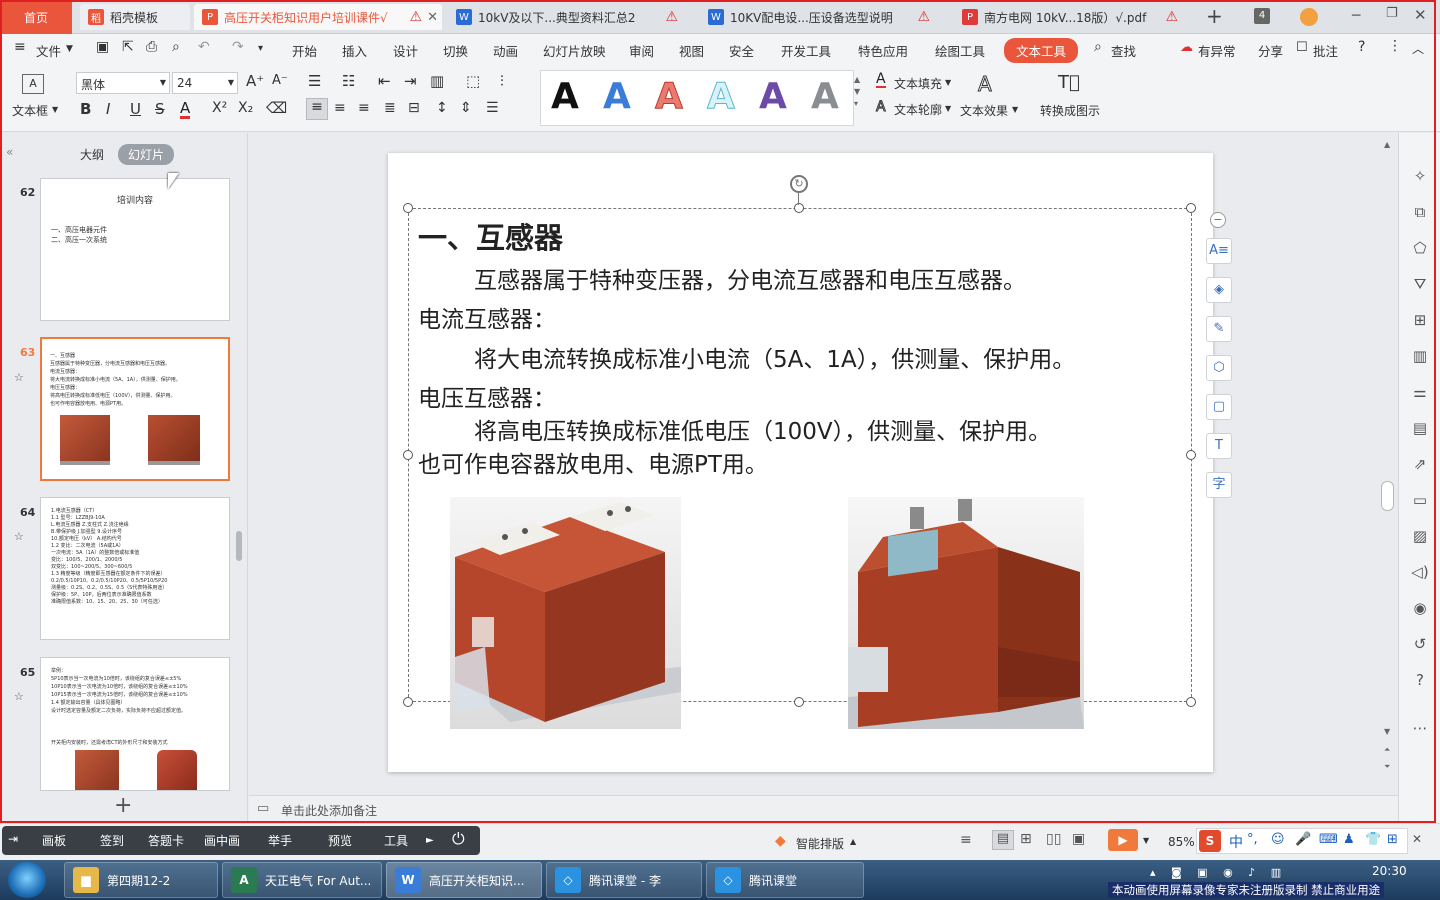 The width and height of the screenshot is (1440, 900). What do you see at coordinates (33, 84) in the screenshot?
I see `textbox-icon: A` at bounding box center [33, 84].